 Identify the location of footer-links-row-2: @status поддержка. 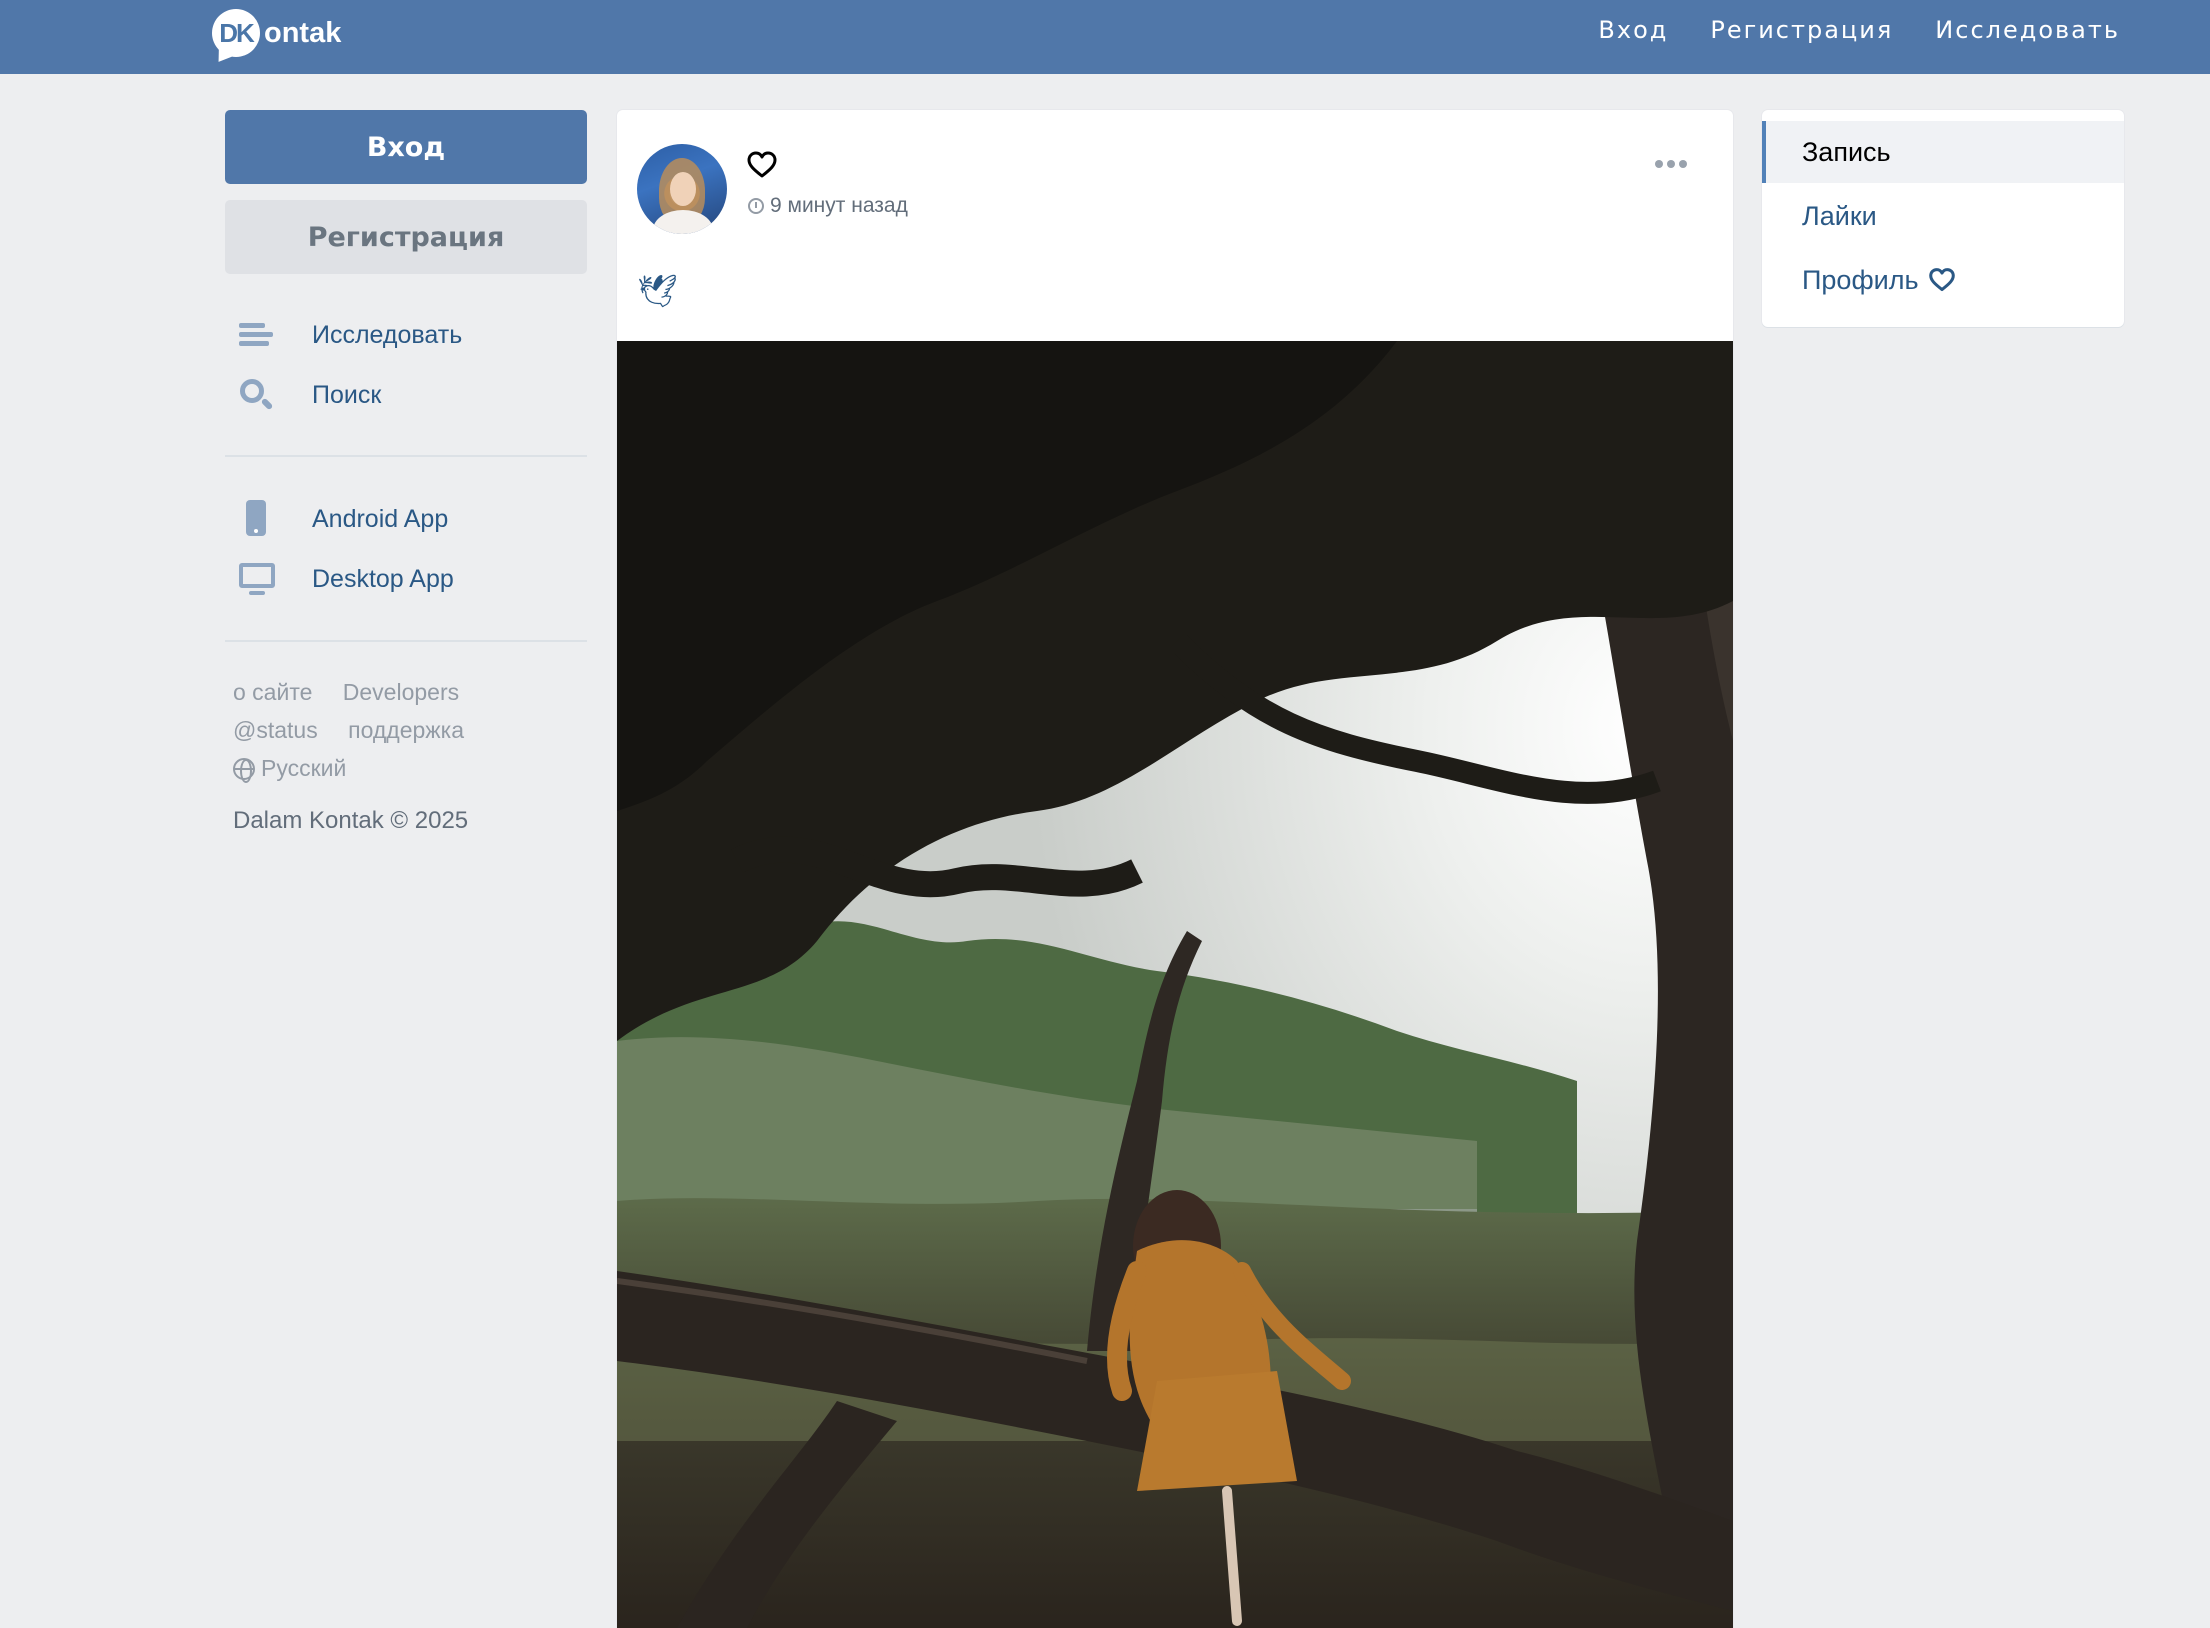
(348, 730).